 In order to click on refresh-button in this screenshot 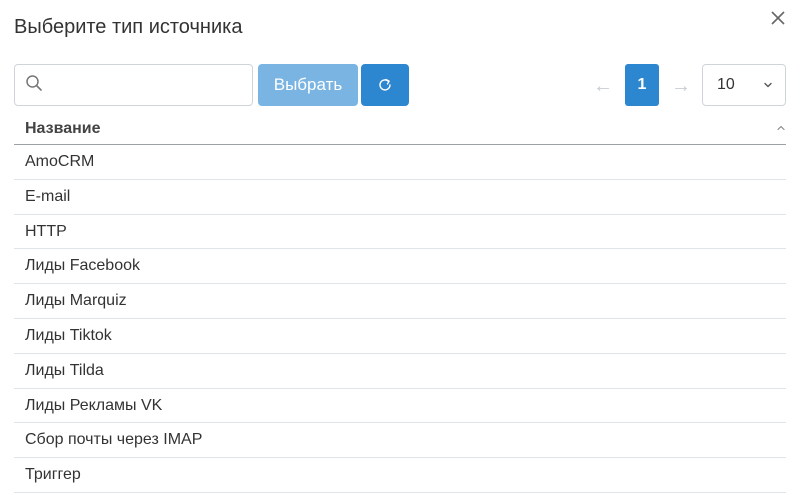, I will do `click(385, 85)`.